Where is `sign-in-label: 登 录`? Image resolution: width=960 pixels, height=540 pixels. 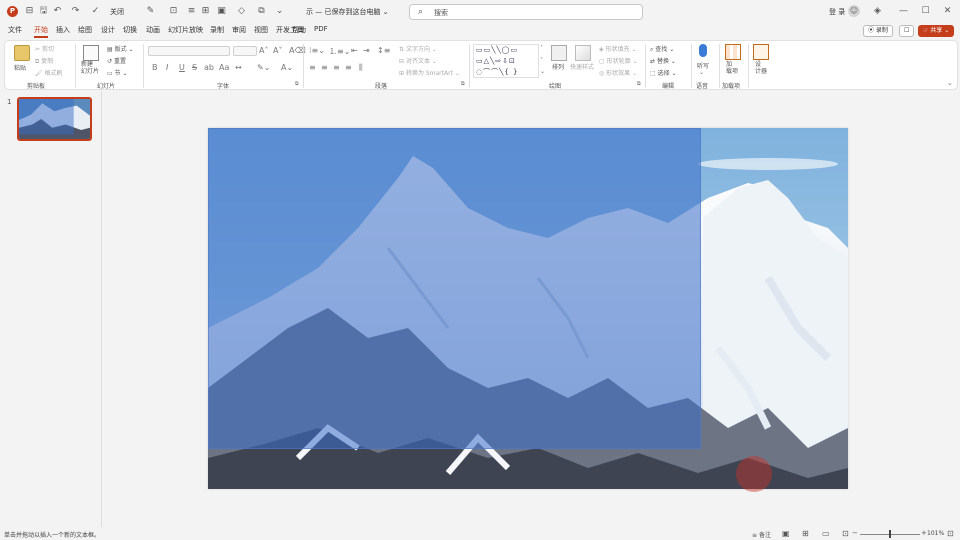
sign-in-label: 登 录 is located at coordinates (837, 12).